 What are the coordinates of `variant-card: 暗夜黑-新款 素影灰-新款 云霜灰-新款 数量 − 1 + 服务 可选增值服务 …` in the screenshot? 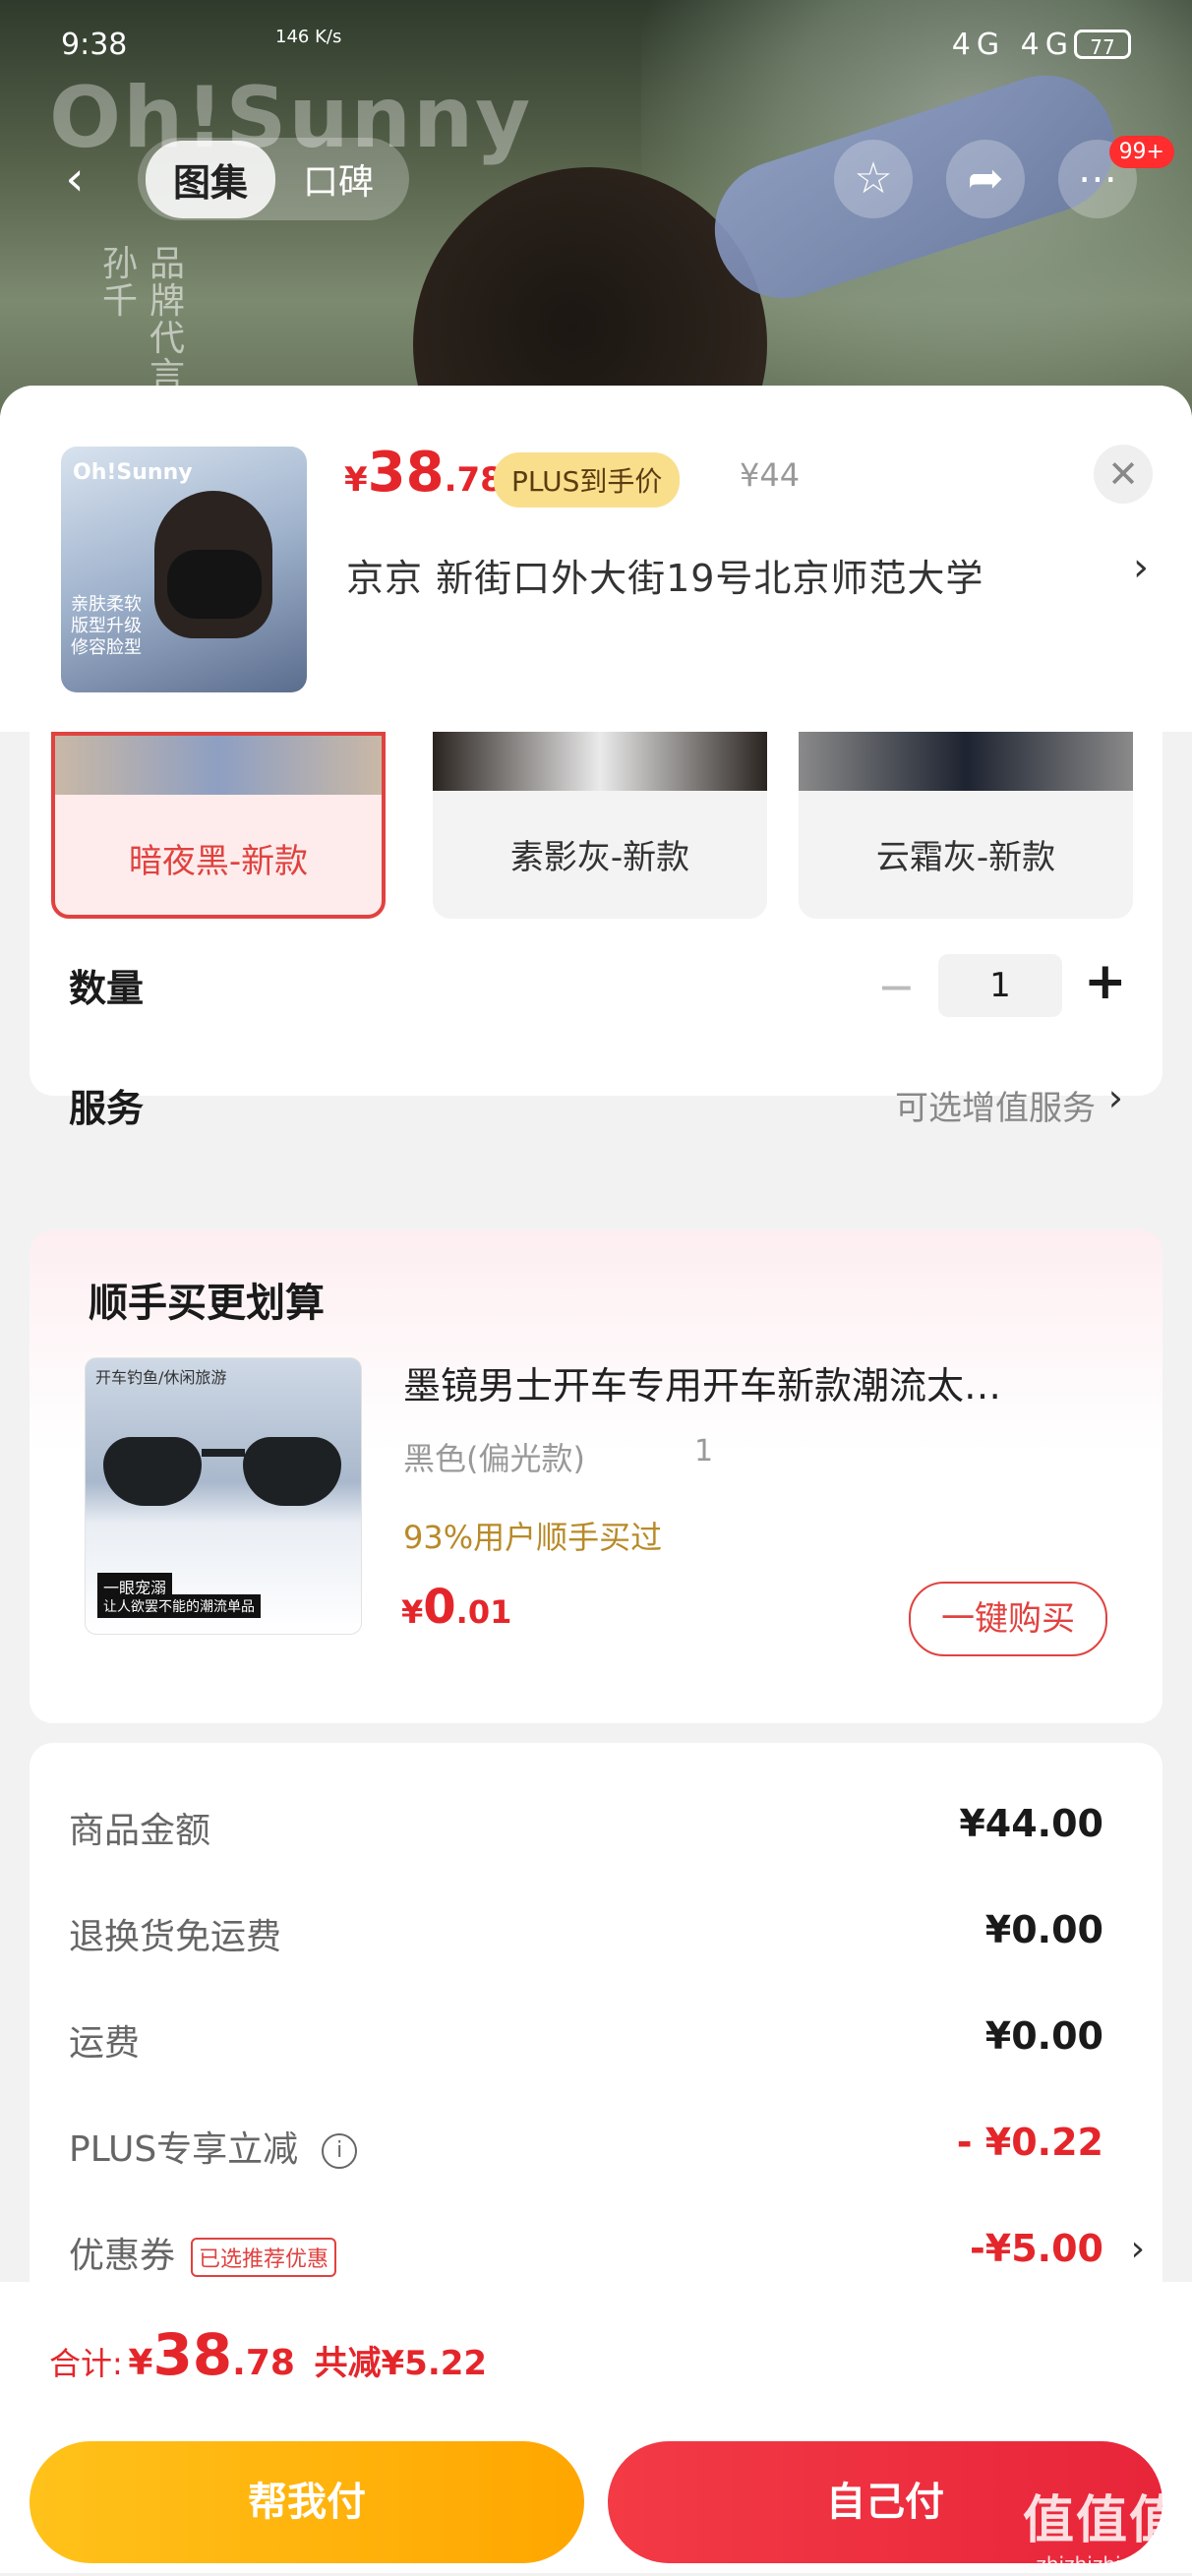 It's located at (596, 931).